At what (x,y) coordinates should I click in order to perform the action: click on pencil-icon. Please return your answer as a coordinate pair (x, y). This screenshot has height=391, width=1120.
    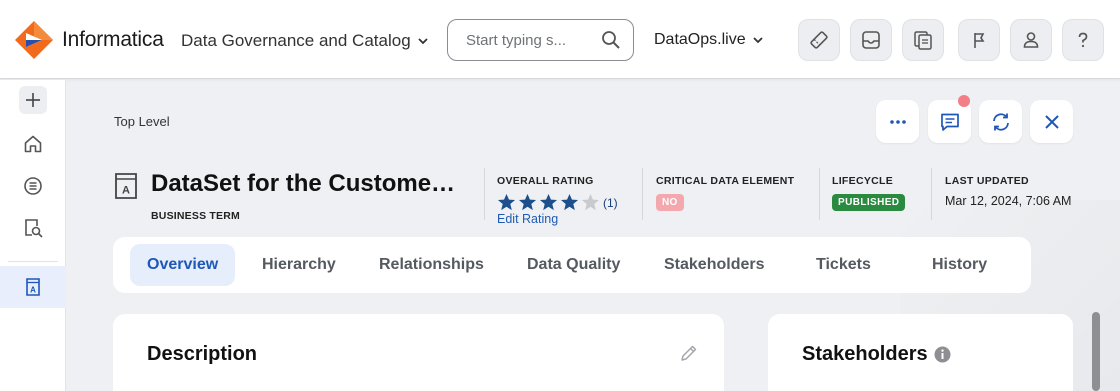
    Looking at the image, I should click on (689, 353).